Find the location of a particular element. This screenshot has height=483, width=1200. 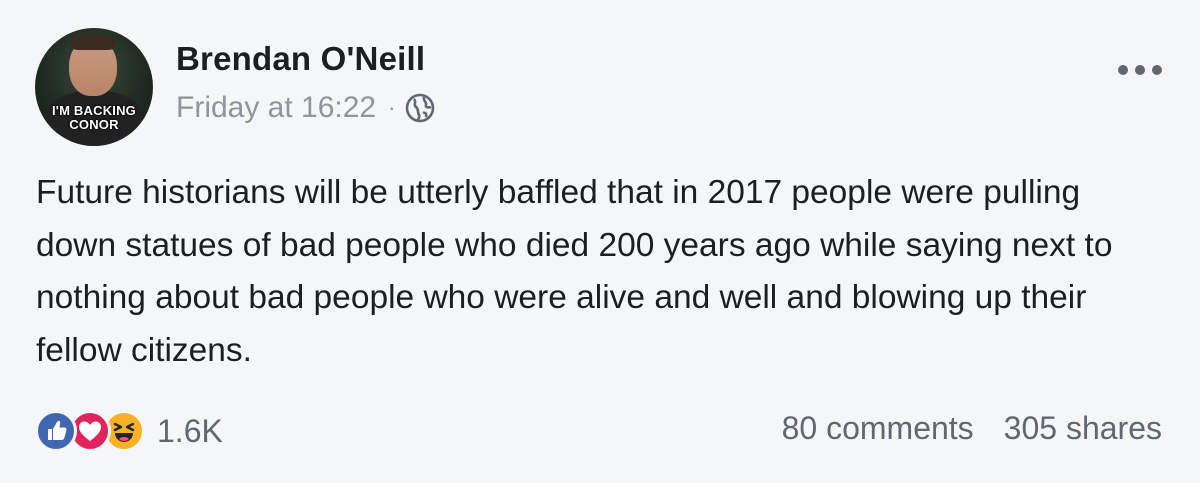

reaction-count: 1.6K is located at coordinates (190, 430).